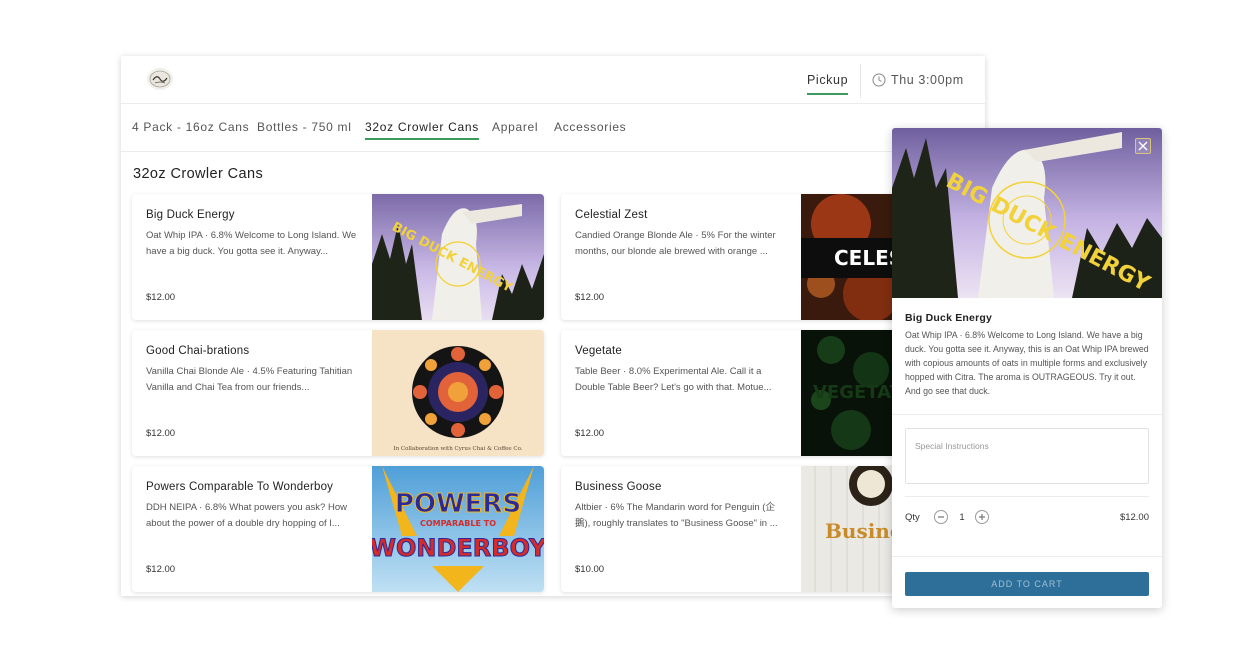  What do you see at coordinates (1027, 584) in the screenshot?
I see `add-to-cart-button: ADD TO CART` at bounding box center [1027, 584].